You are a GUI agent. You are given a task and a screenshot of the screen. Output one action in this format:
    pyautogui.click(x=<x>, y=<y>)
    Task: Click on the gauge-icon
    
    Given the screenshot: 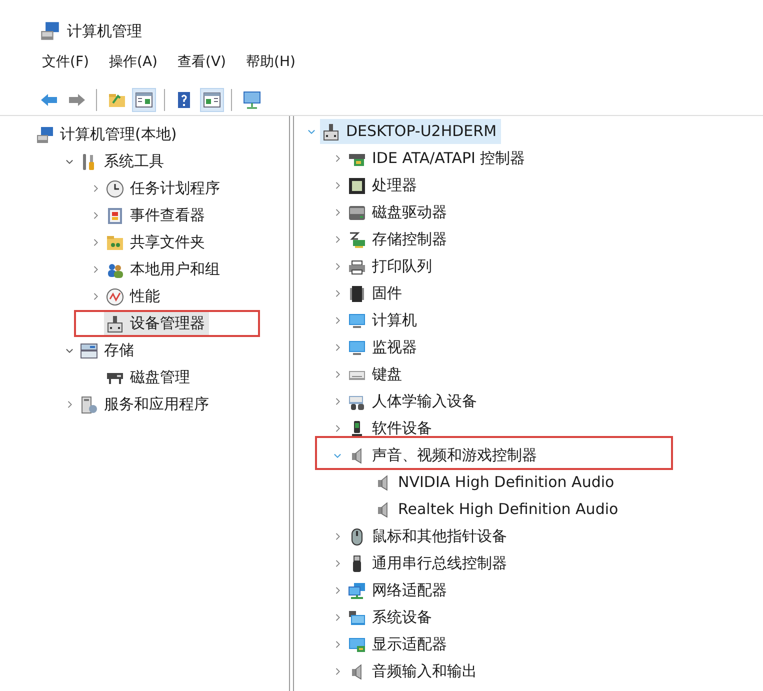 What is the action you would take?
    pyautogui.click(x=115, y=297)
    